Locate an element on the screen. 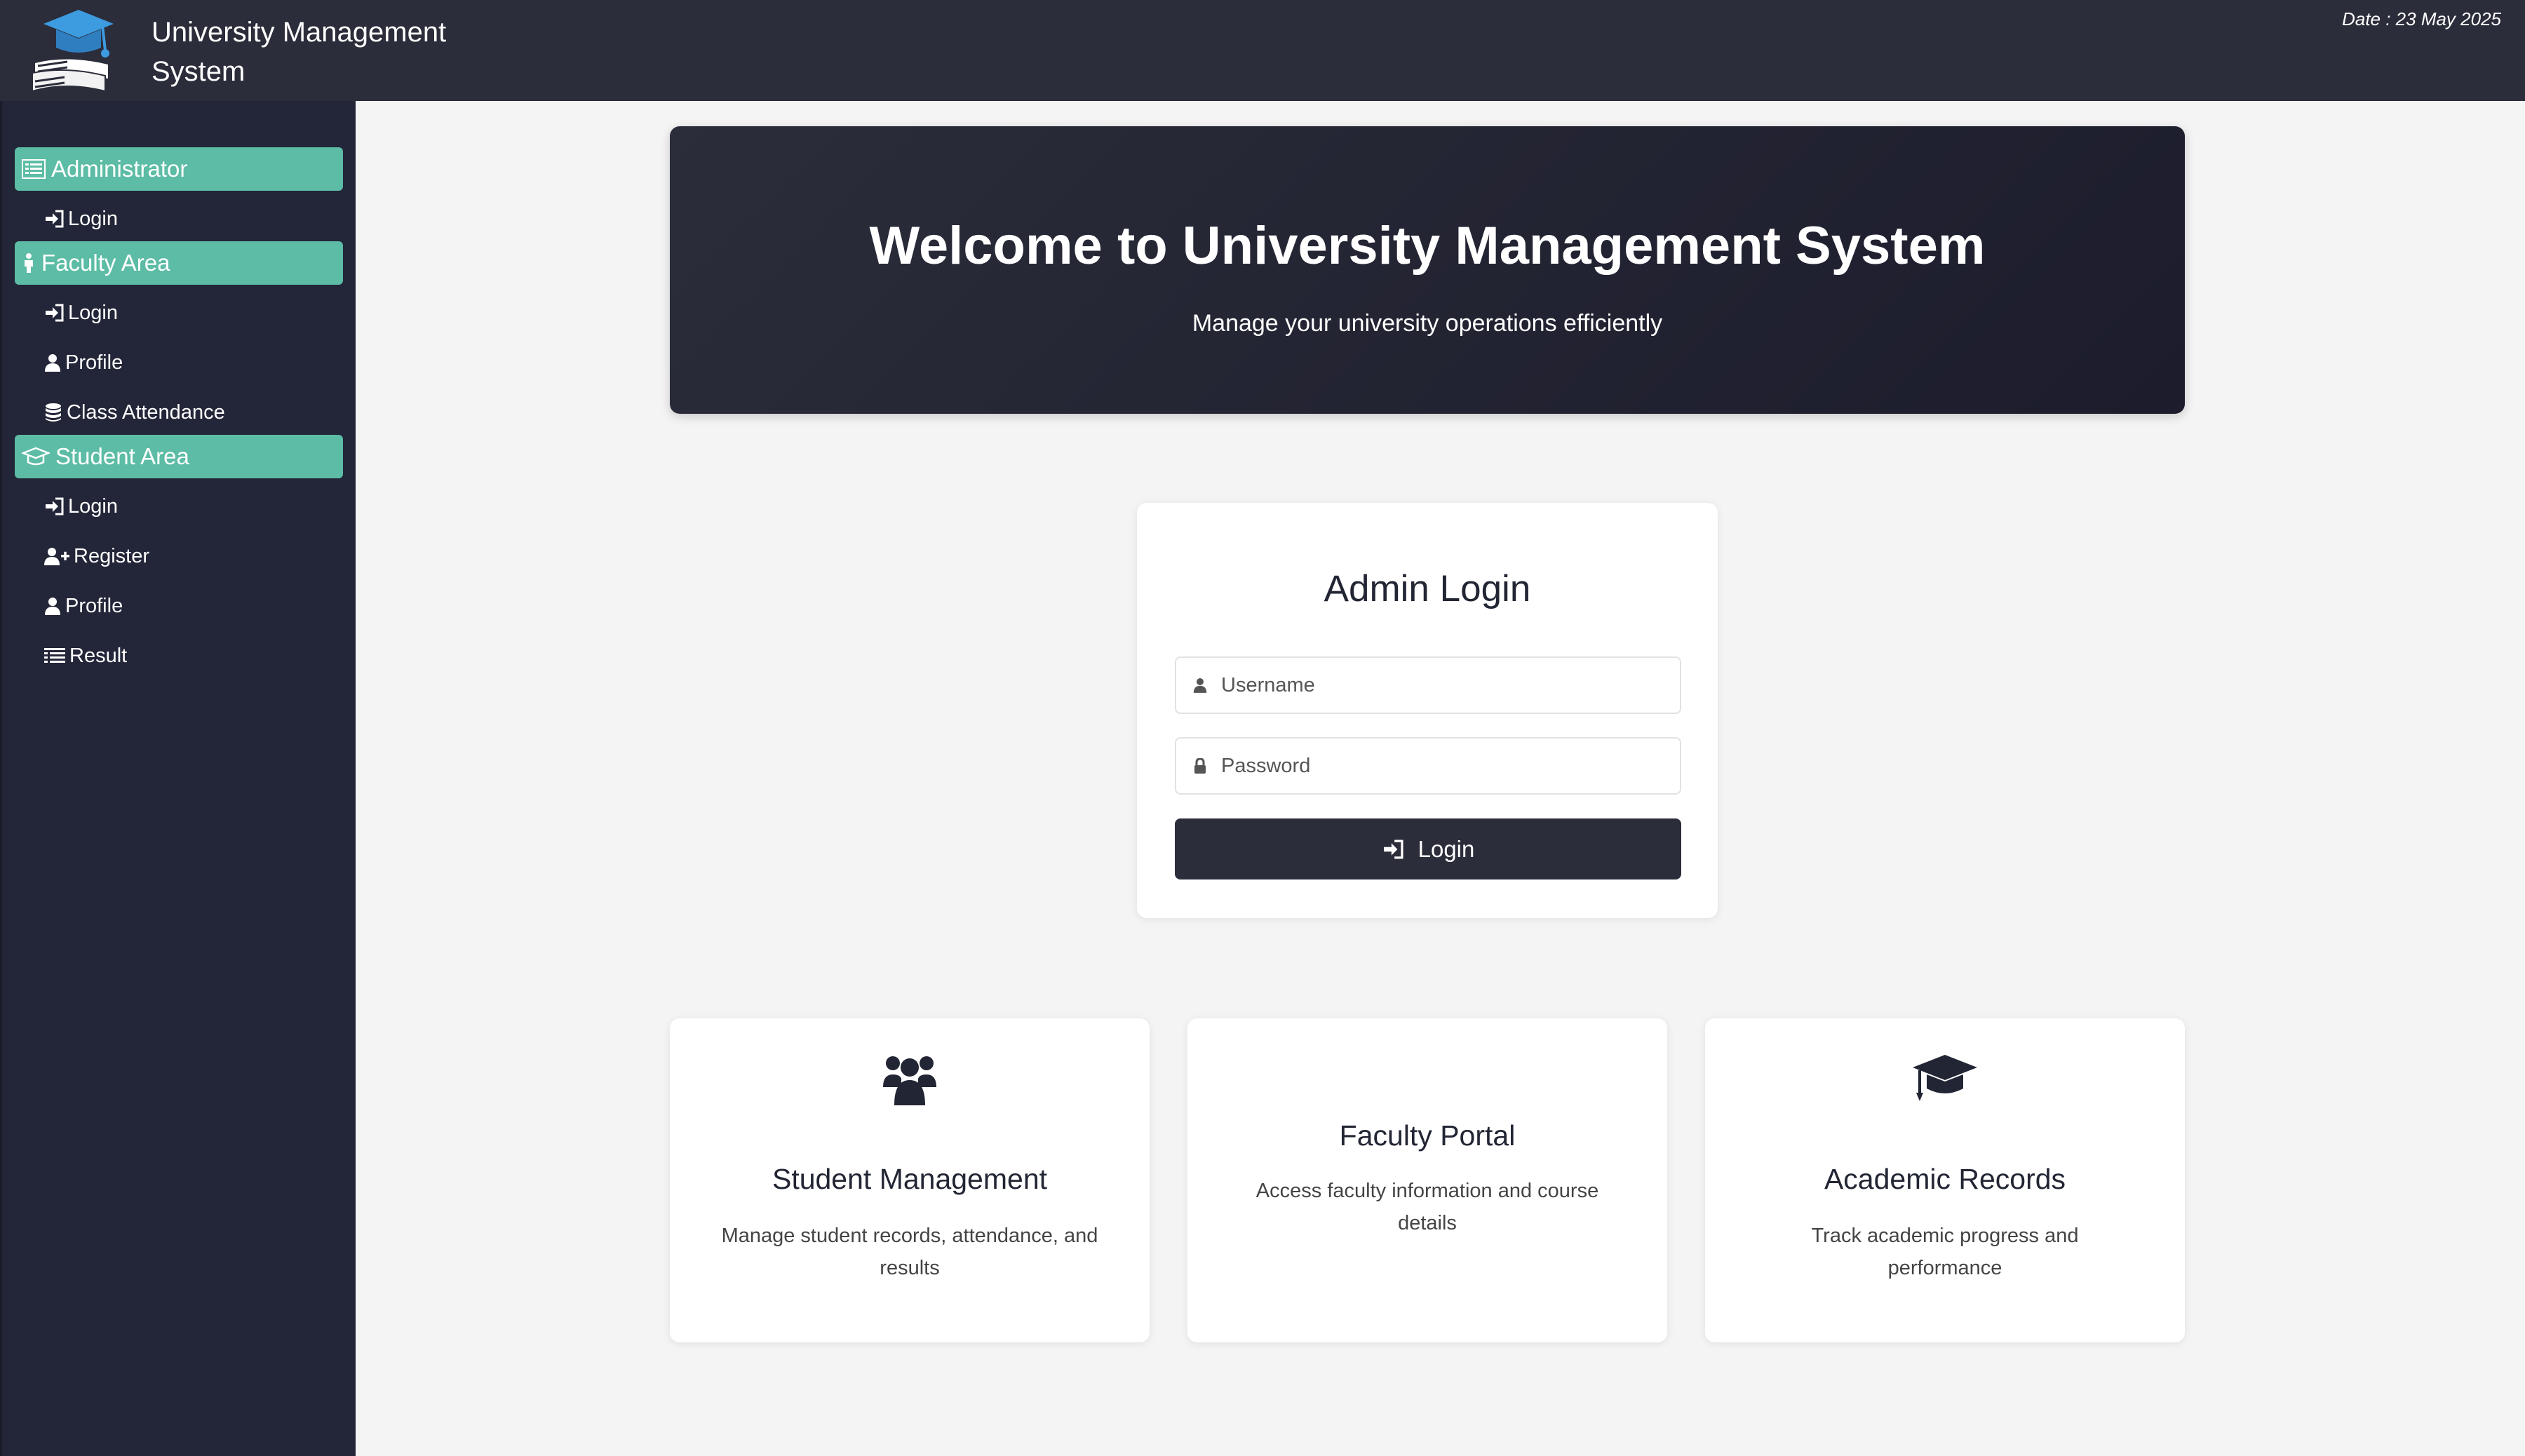  username-field is located at coordinates (1428, 685).